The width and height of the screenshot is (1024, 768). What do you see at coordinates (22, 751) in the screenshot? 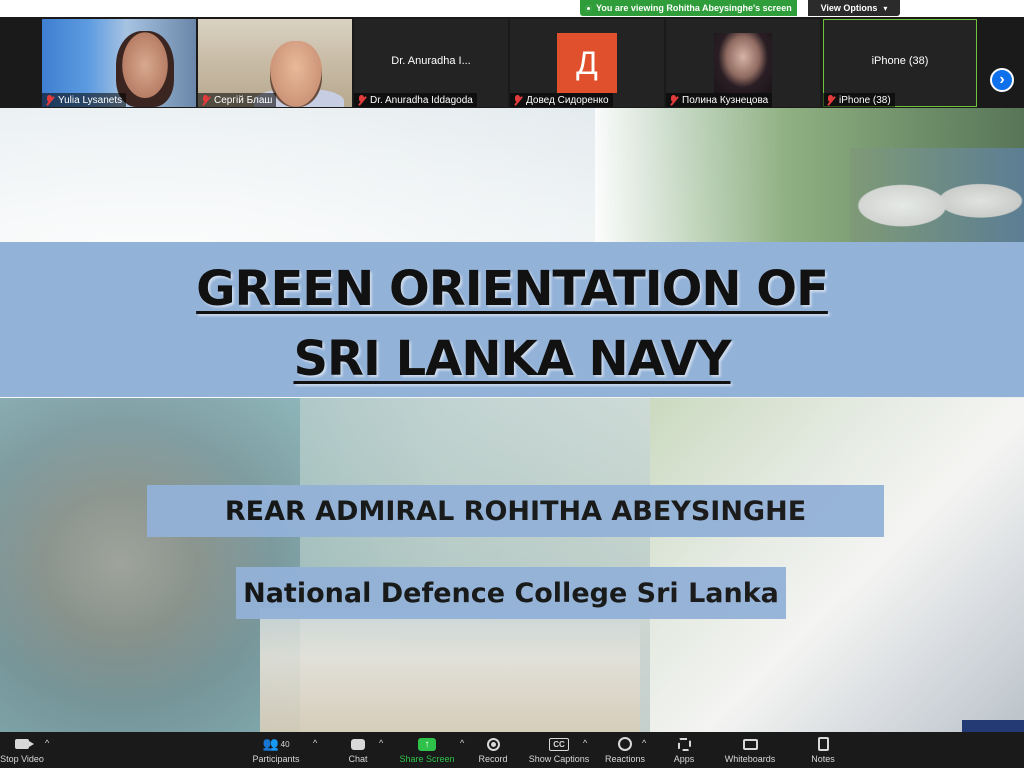
I see `stop-video-button: Stop Video` at bounding box center [22, 751].